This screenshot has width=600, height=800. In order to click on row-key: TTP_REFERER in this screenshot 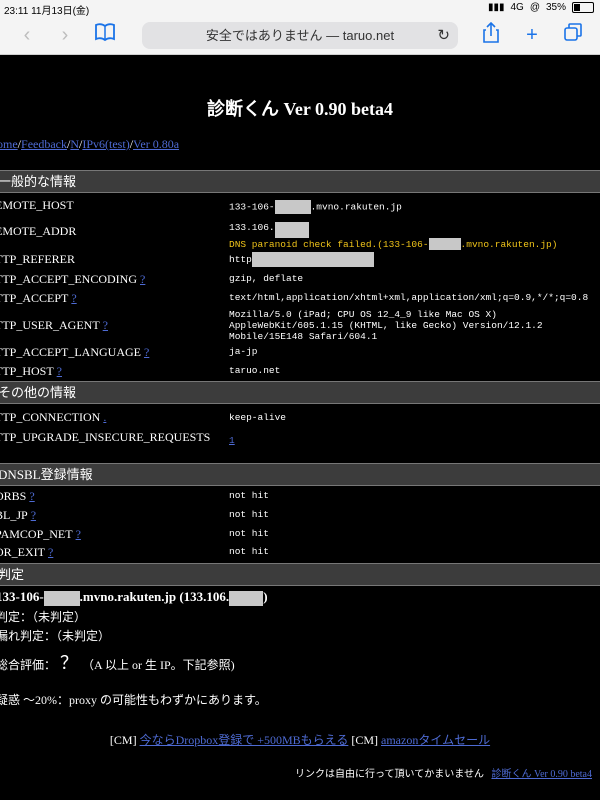, I will do `click(38, 259)`.